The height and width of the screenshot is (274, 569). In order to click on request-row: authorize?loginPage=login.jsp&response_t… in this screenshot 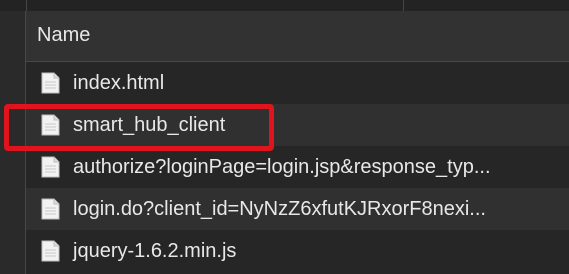, I will do `click(297, 167)`.